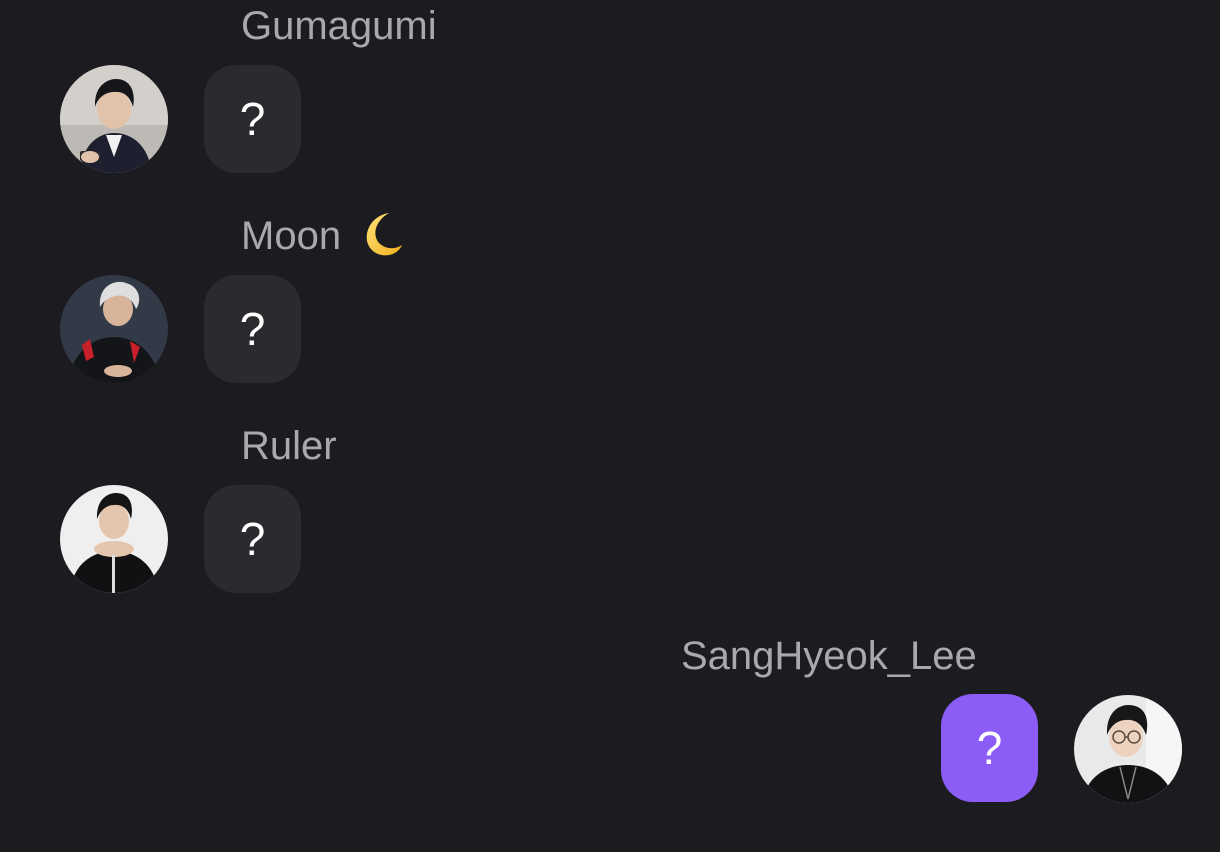 This screenshot has width=1220, height=852. Describe the element at coordinates (989, 748) in the screenshot. I see `message-bubble-sanghyeok-lee: ?` at that location.